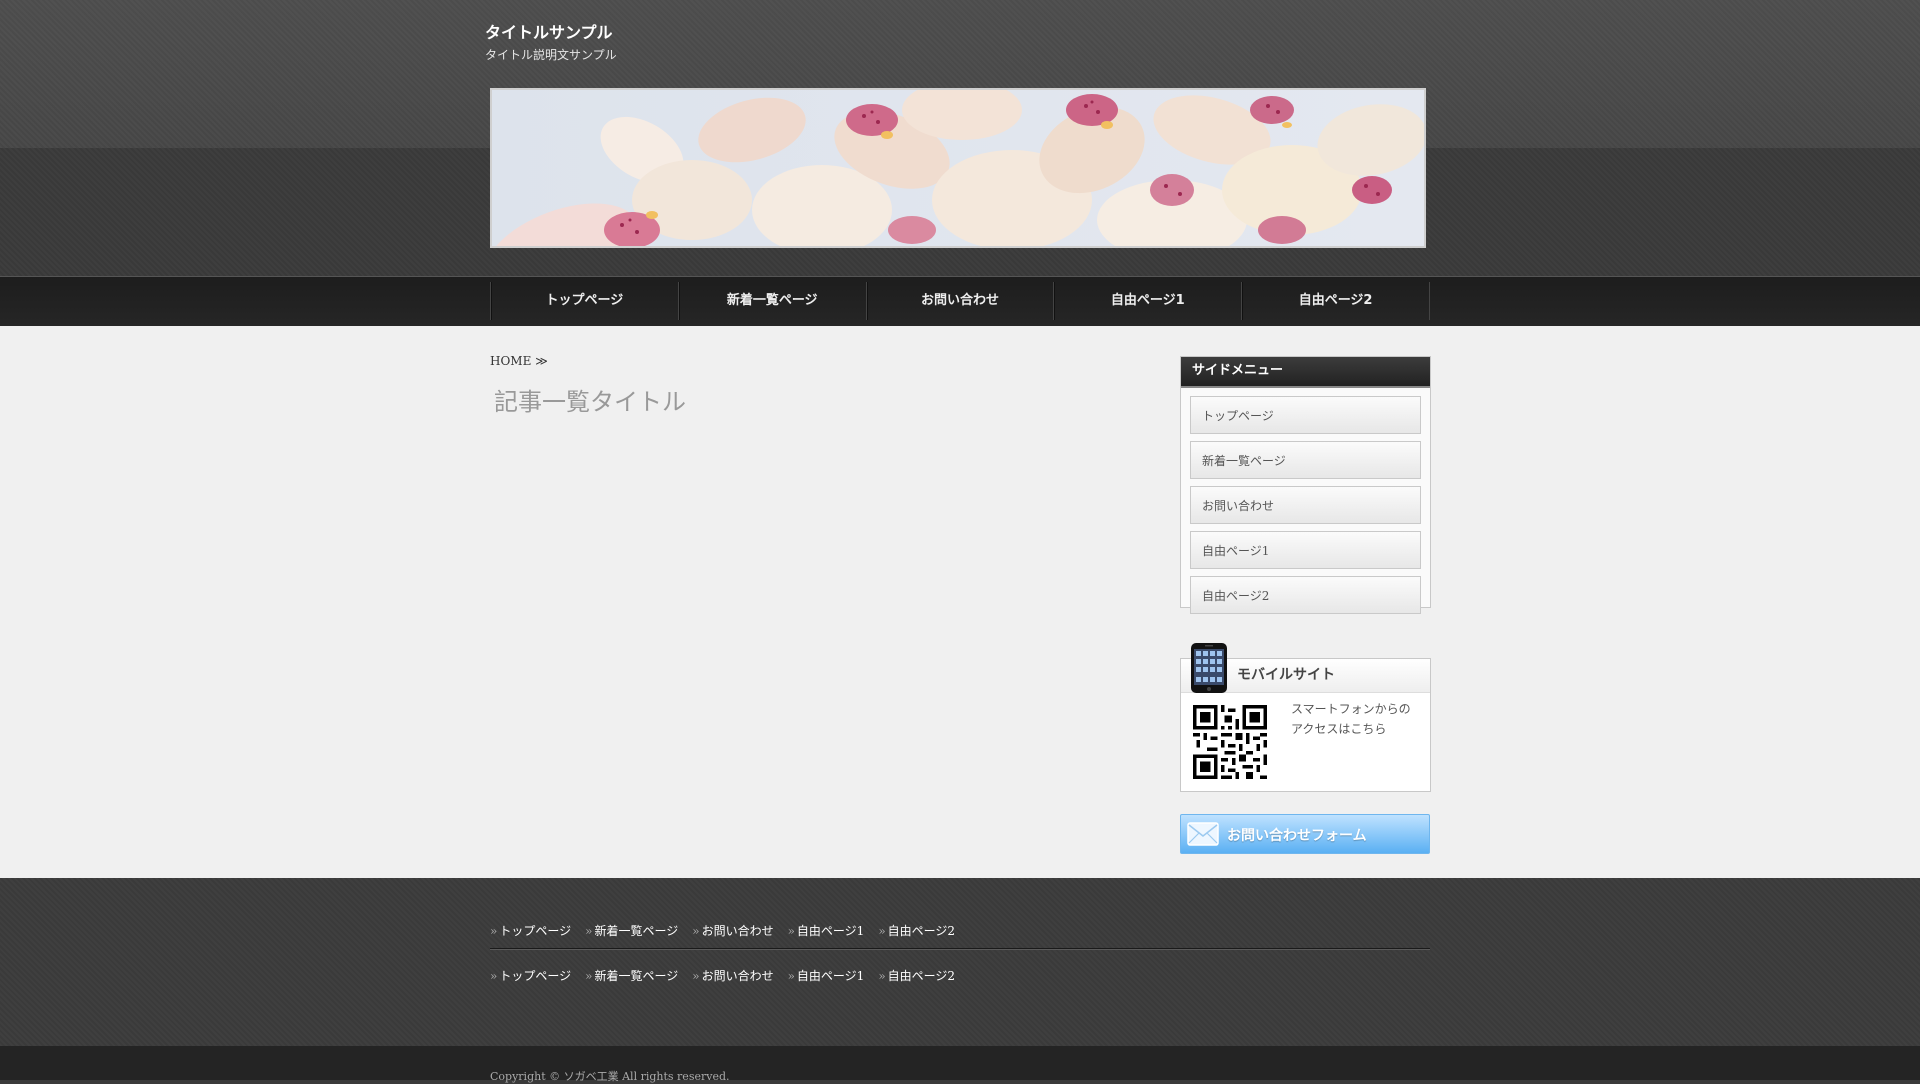 The width and height of the screenshot is (1920, 1084). Describe the element at coordinates (960, 949) in the screenshot. I see `footer-divider` at that location.